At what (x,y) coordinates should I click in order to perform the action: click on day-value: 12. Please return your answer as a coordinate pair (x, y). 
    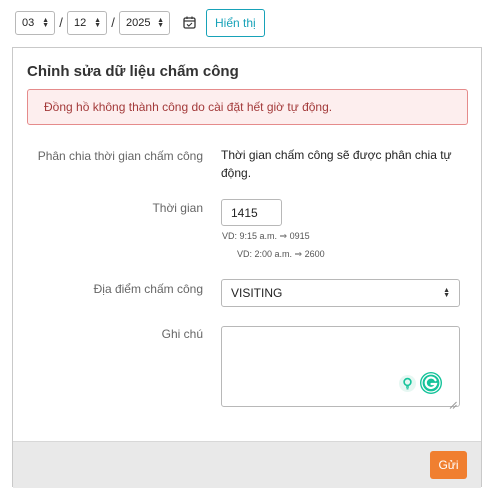
    Looking at the image, I should click on (80, 22).